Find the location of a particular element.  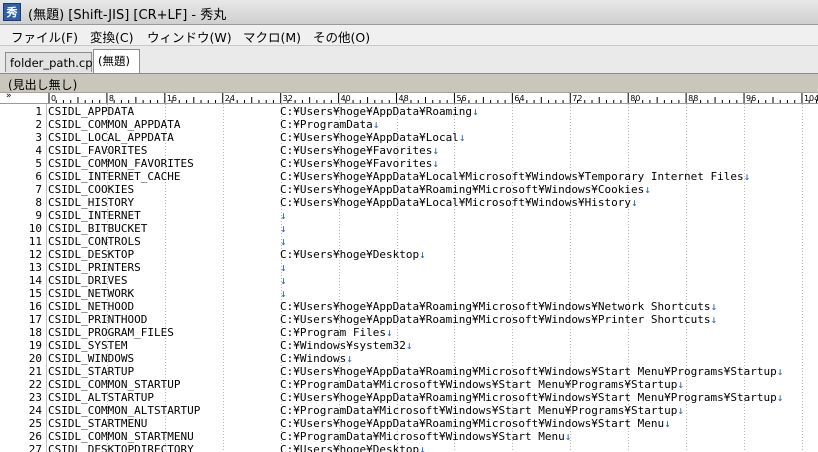

csidl-name: CSIDL_PRINTERS is located at coordinates (94, 267).